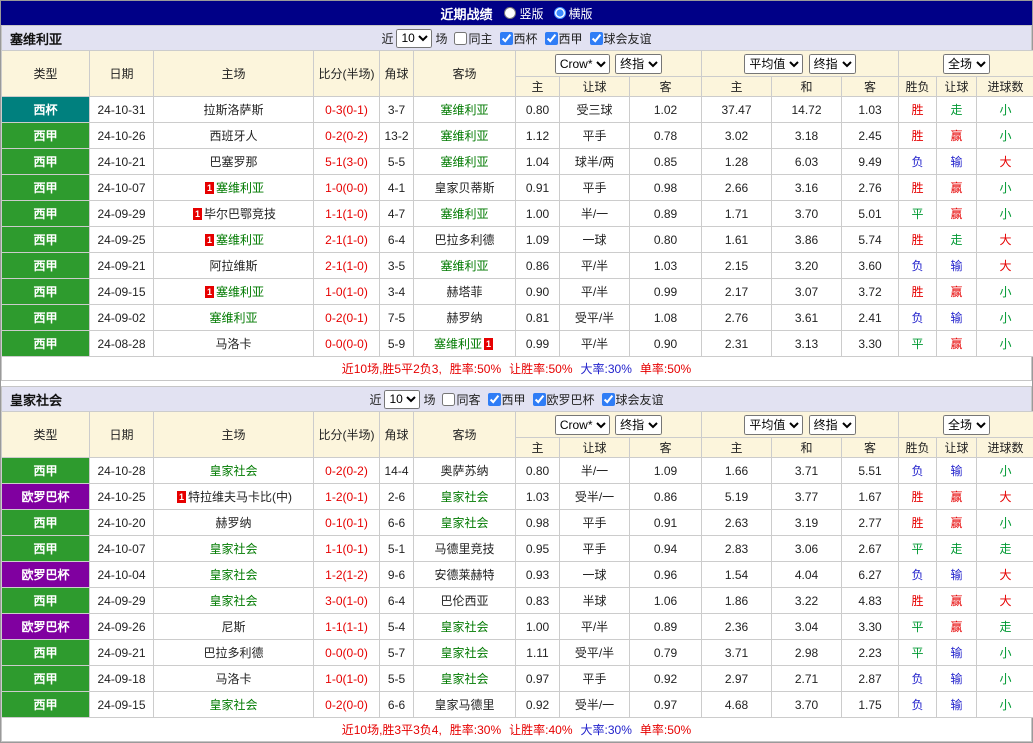 The width and height of the screenshot is (1033, 743). Describe the element at coordinates (562, 399) in the screenshot. I see `league-filter: 欧罗巴杯` at that location.